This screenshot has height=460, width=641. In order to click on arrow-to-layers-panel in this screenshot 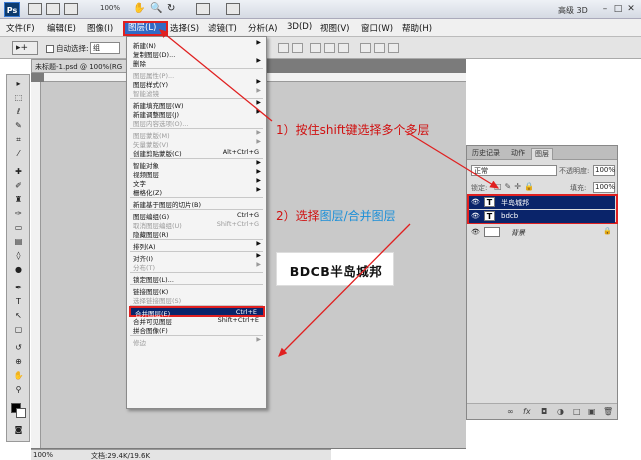, I will do `click(452, 159)`.